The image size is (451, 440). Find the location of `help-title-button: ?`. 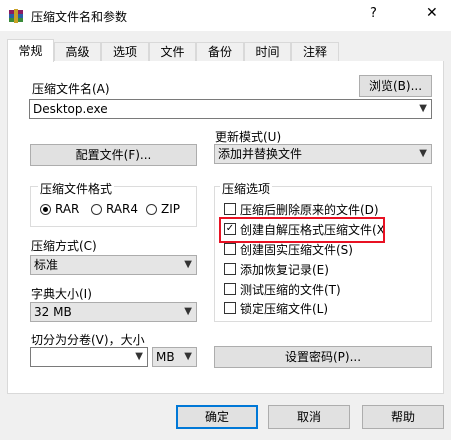

help-title-button: ? is located at coordinates (373, 13).